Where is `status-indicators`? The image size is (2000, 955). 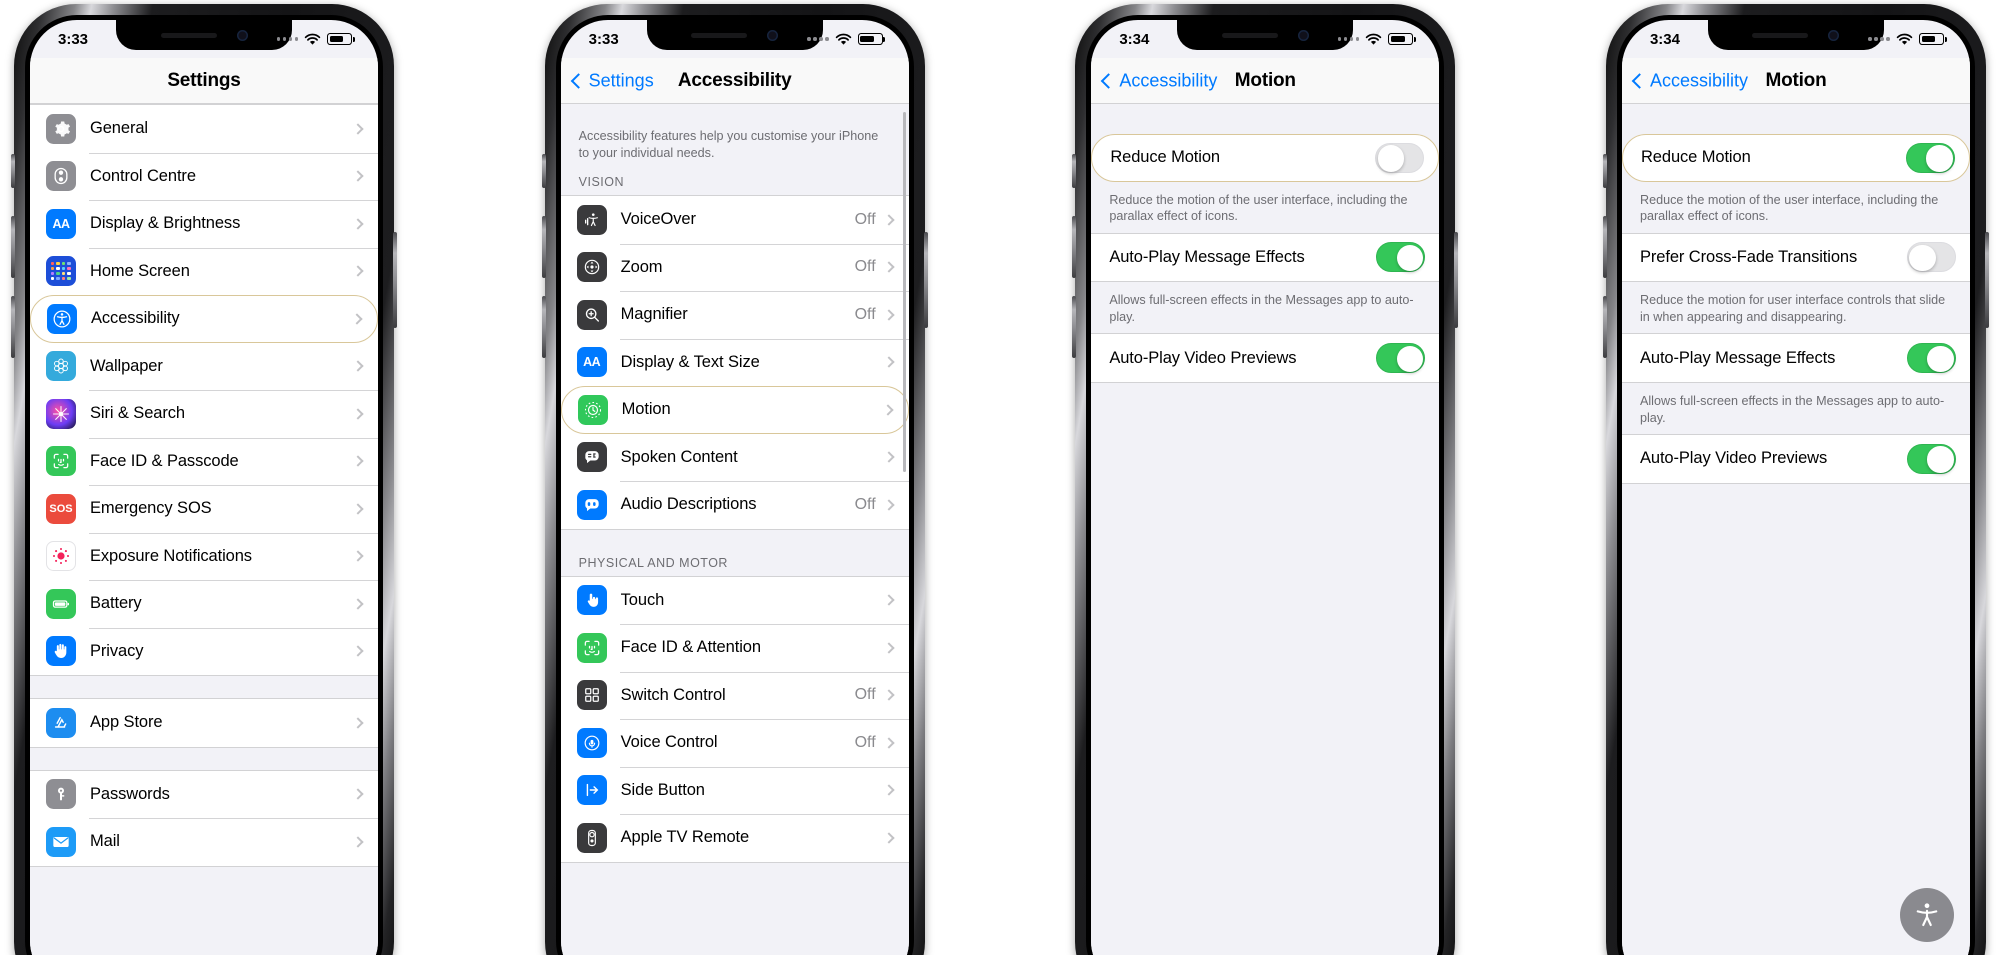
status-indicators is located at coordinates (315, 39).